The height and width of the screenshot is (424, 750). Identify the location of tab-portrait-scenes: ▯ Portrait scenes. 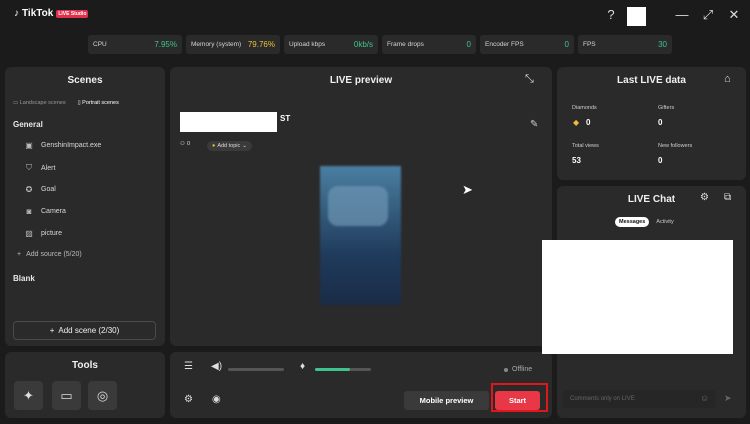
(98, 103).